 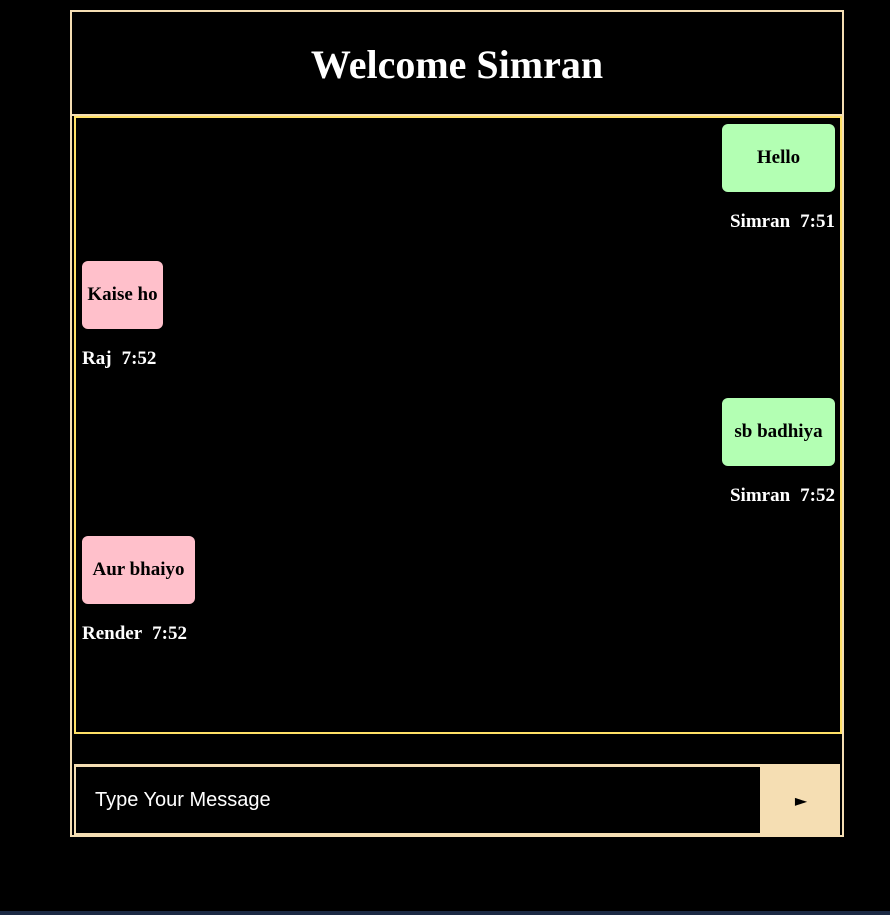 I want to click on message-meta: Simran 7:51, so click(x=778, y=222).